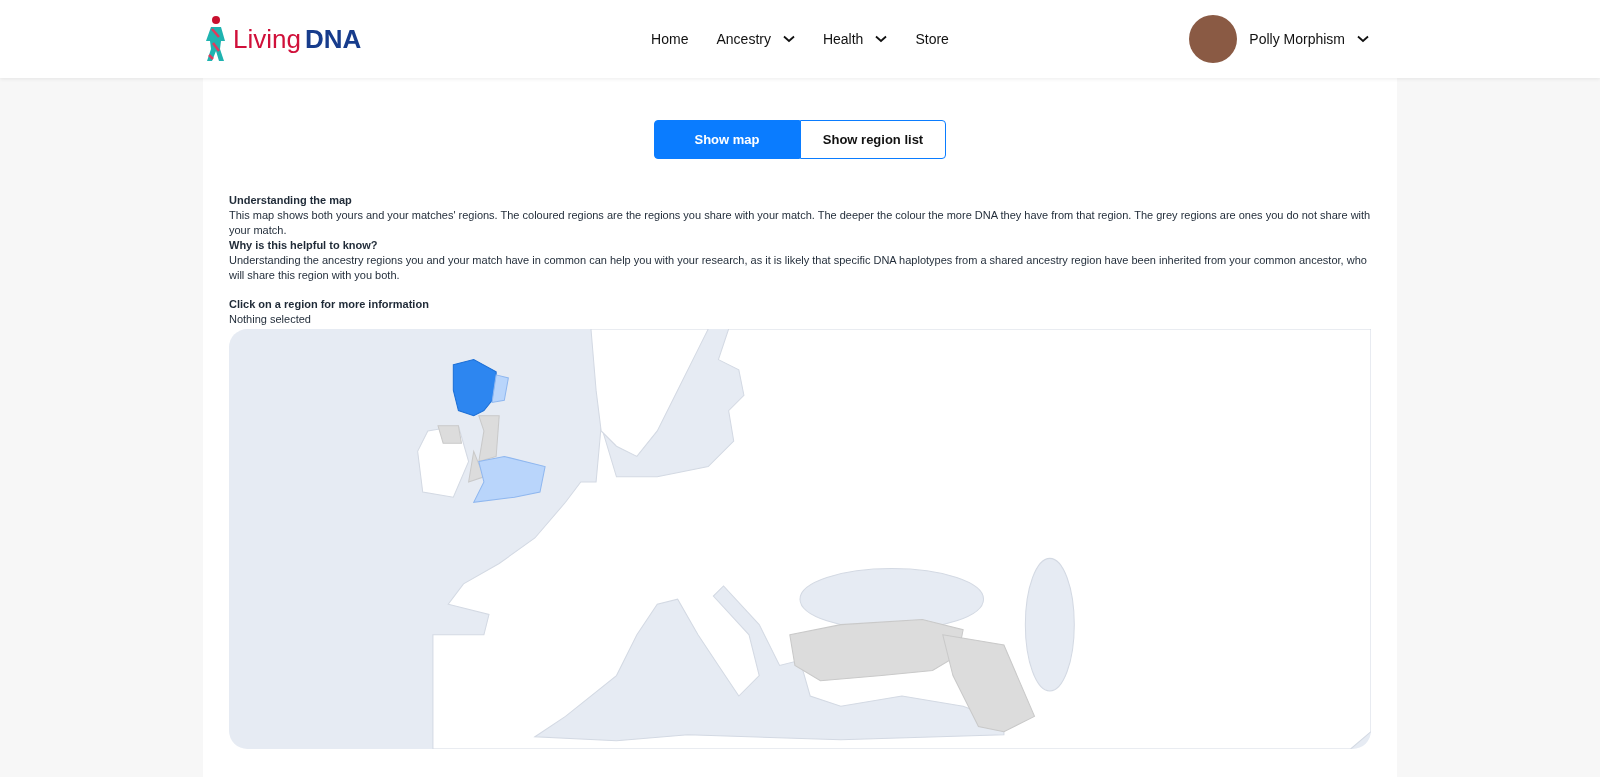 This screenshot has height=777, width=1600. I want to click on logo-link: Living DNA, so click(402, 39).